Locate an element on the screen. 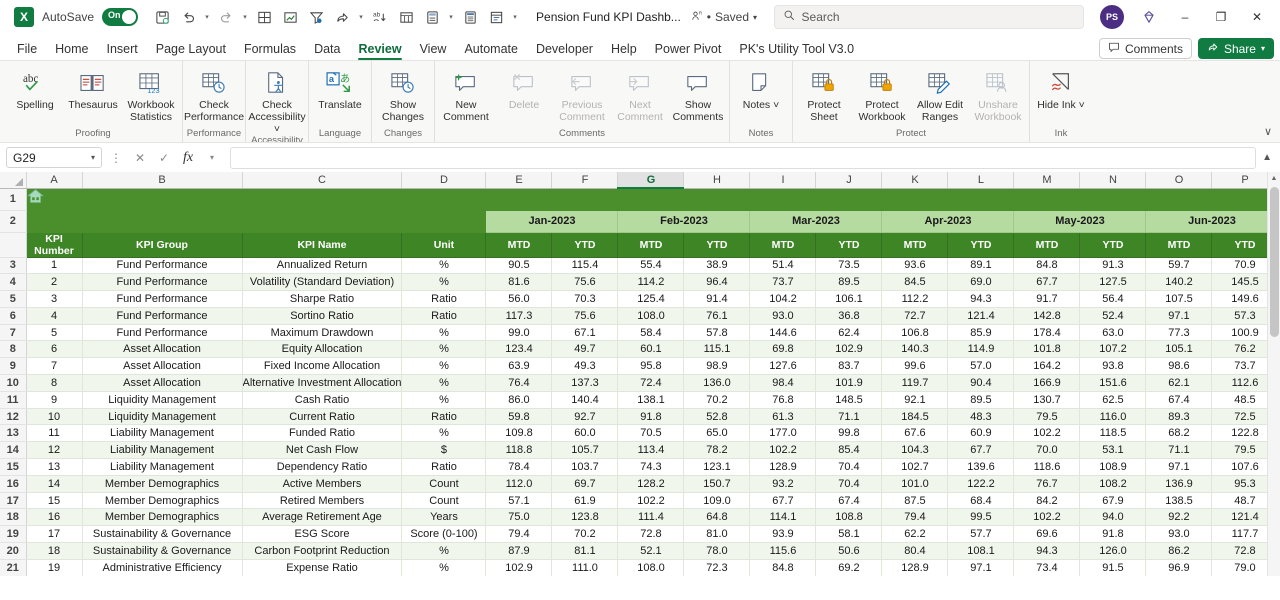 The image size is (1280, 600). copilot-icon is located at coordinates (1149, 17).